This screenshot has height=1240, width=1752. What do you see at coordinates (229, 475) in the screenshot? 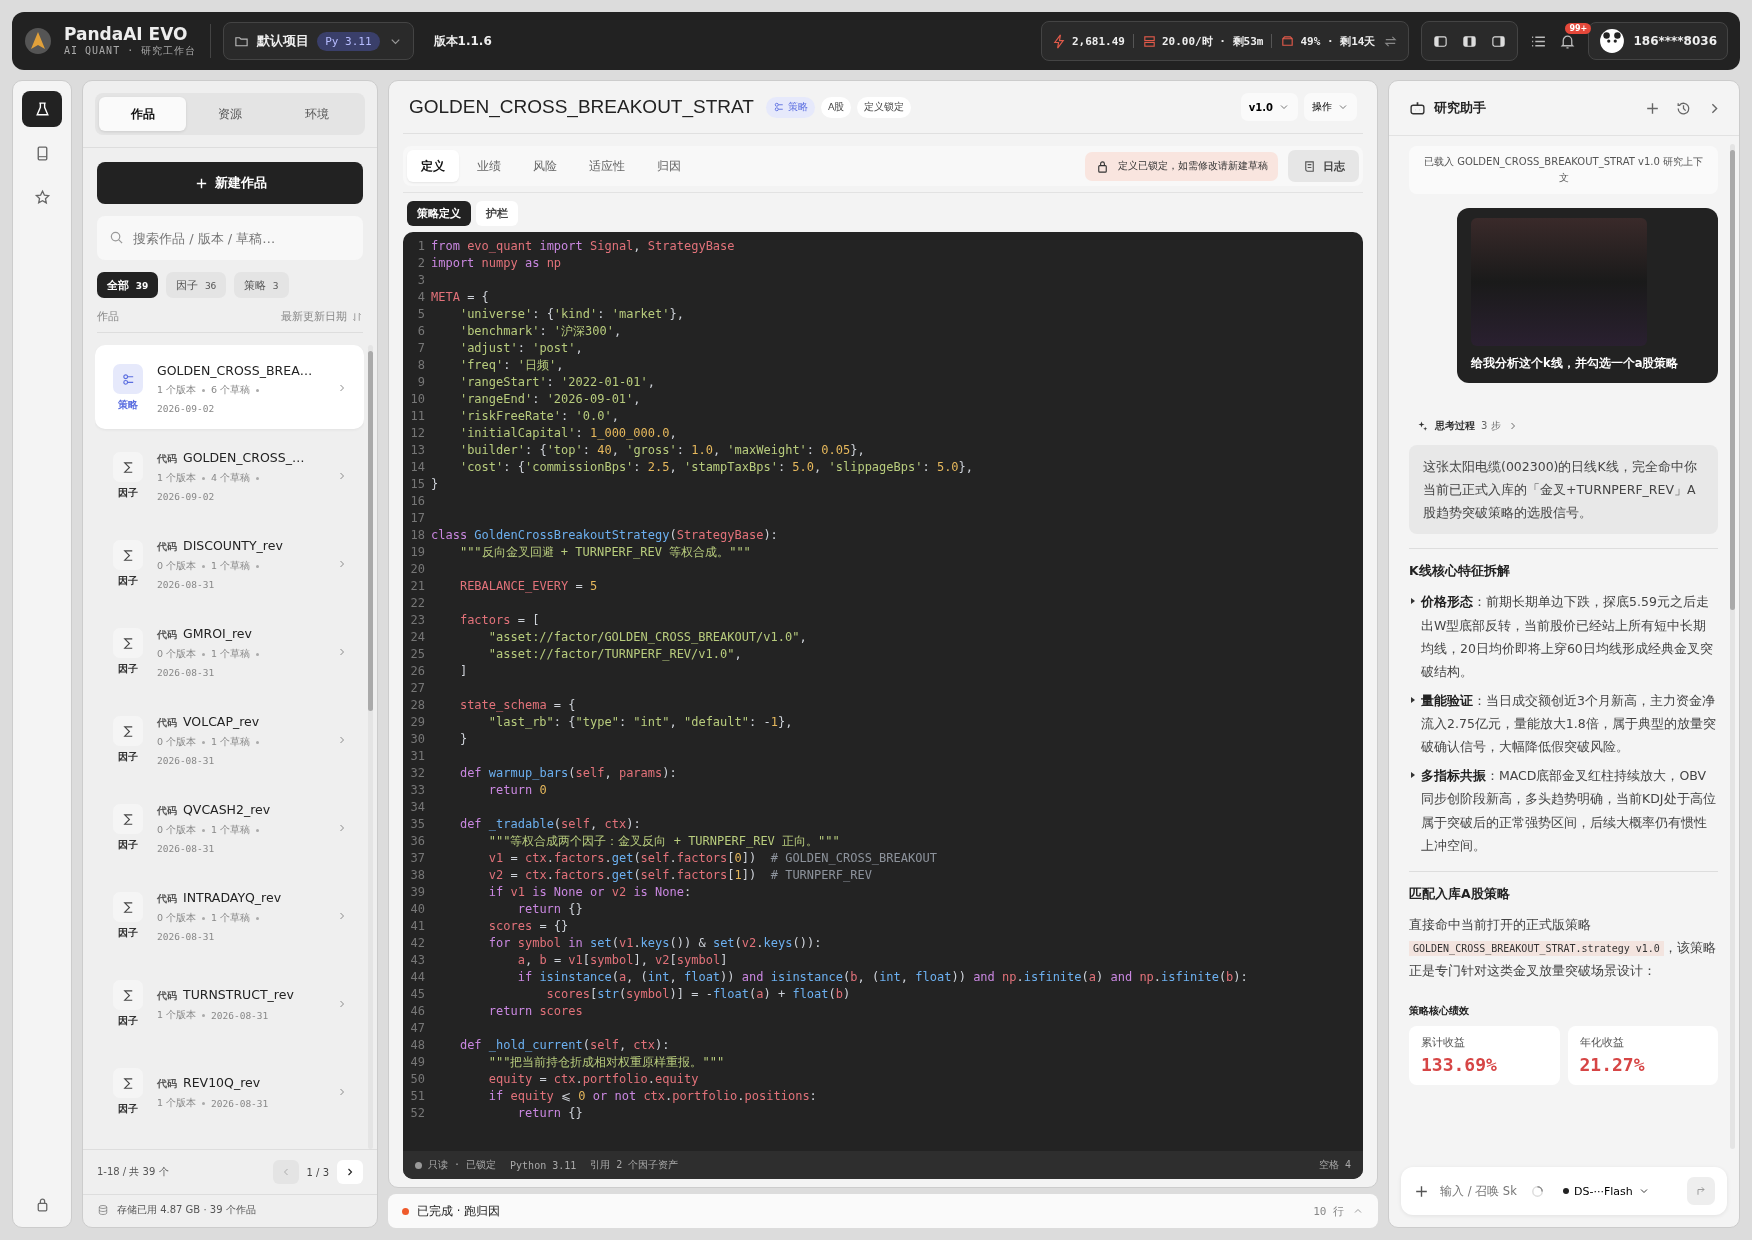
I see `work-list-item: 因子 代码 GOLDEN_CROSS_… 1 个版本 4 个草稿 2026-09-02` at bounding box center [229, 475].